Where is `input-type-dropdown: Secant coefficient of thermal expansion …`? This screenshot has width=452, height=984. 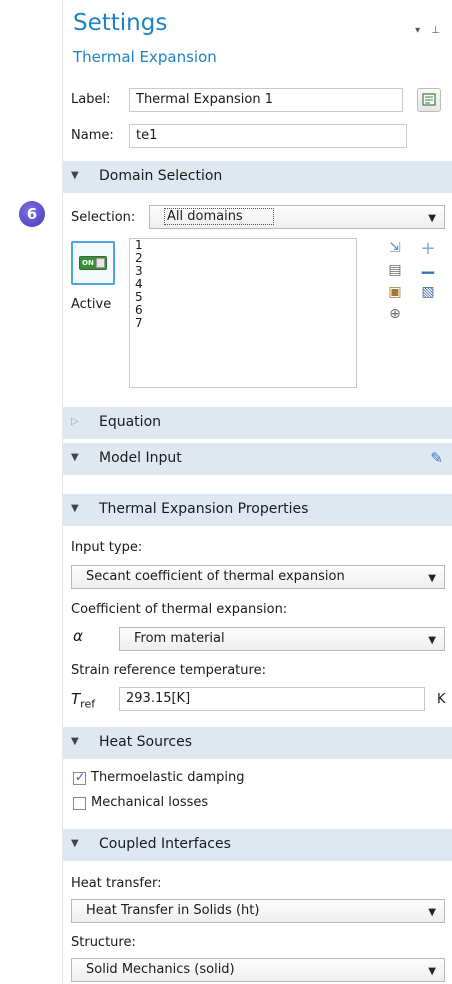 input-type-dropdown: Secant coefficient of thermal expansion … is located at coordinates (258, 577).